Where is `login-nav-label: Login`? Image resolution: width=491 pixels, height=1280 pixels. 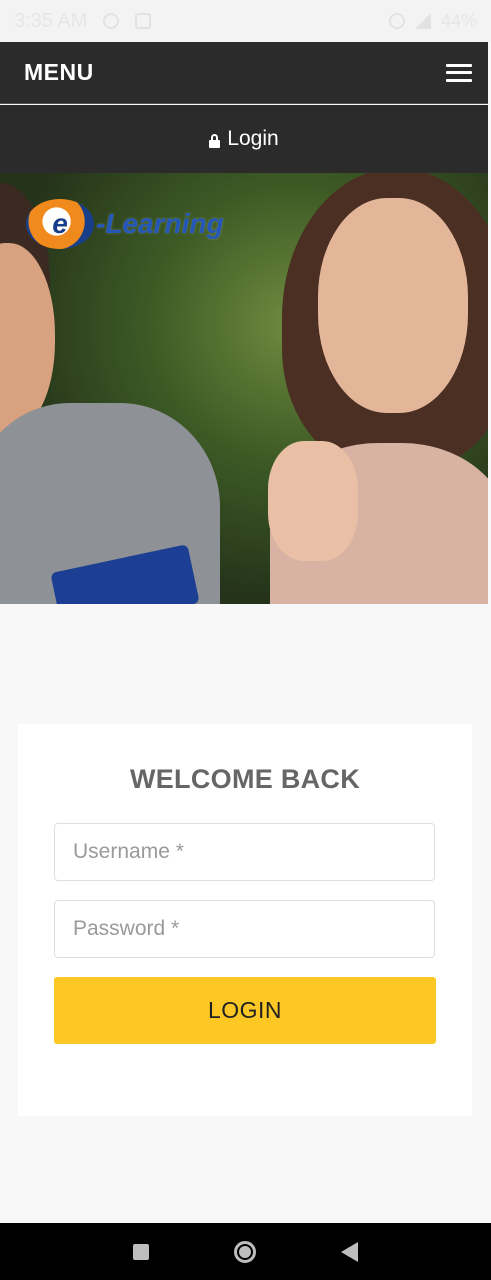 login-nav-label: Login is located at coordinates (253, 138).